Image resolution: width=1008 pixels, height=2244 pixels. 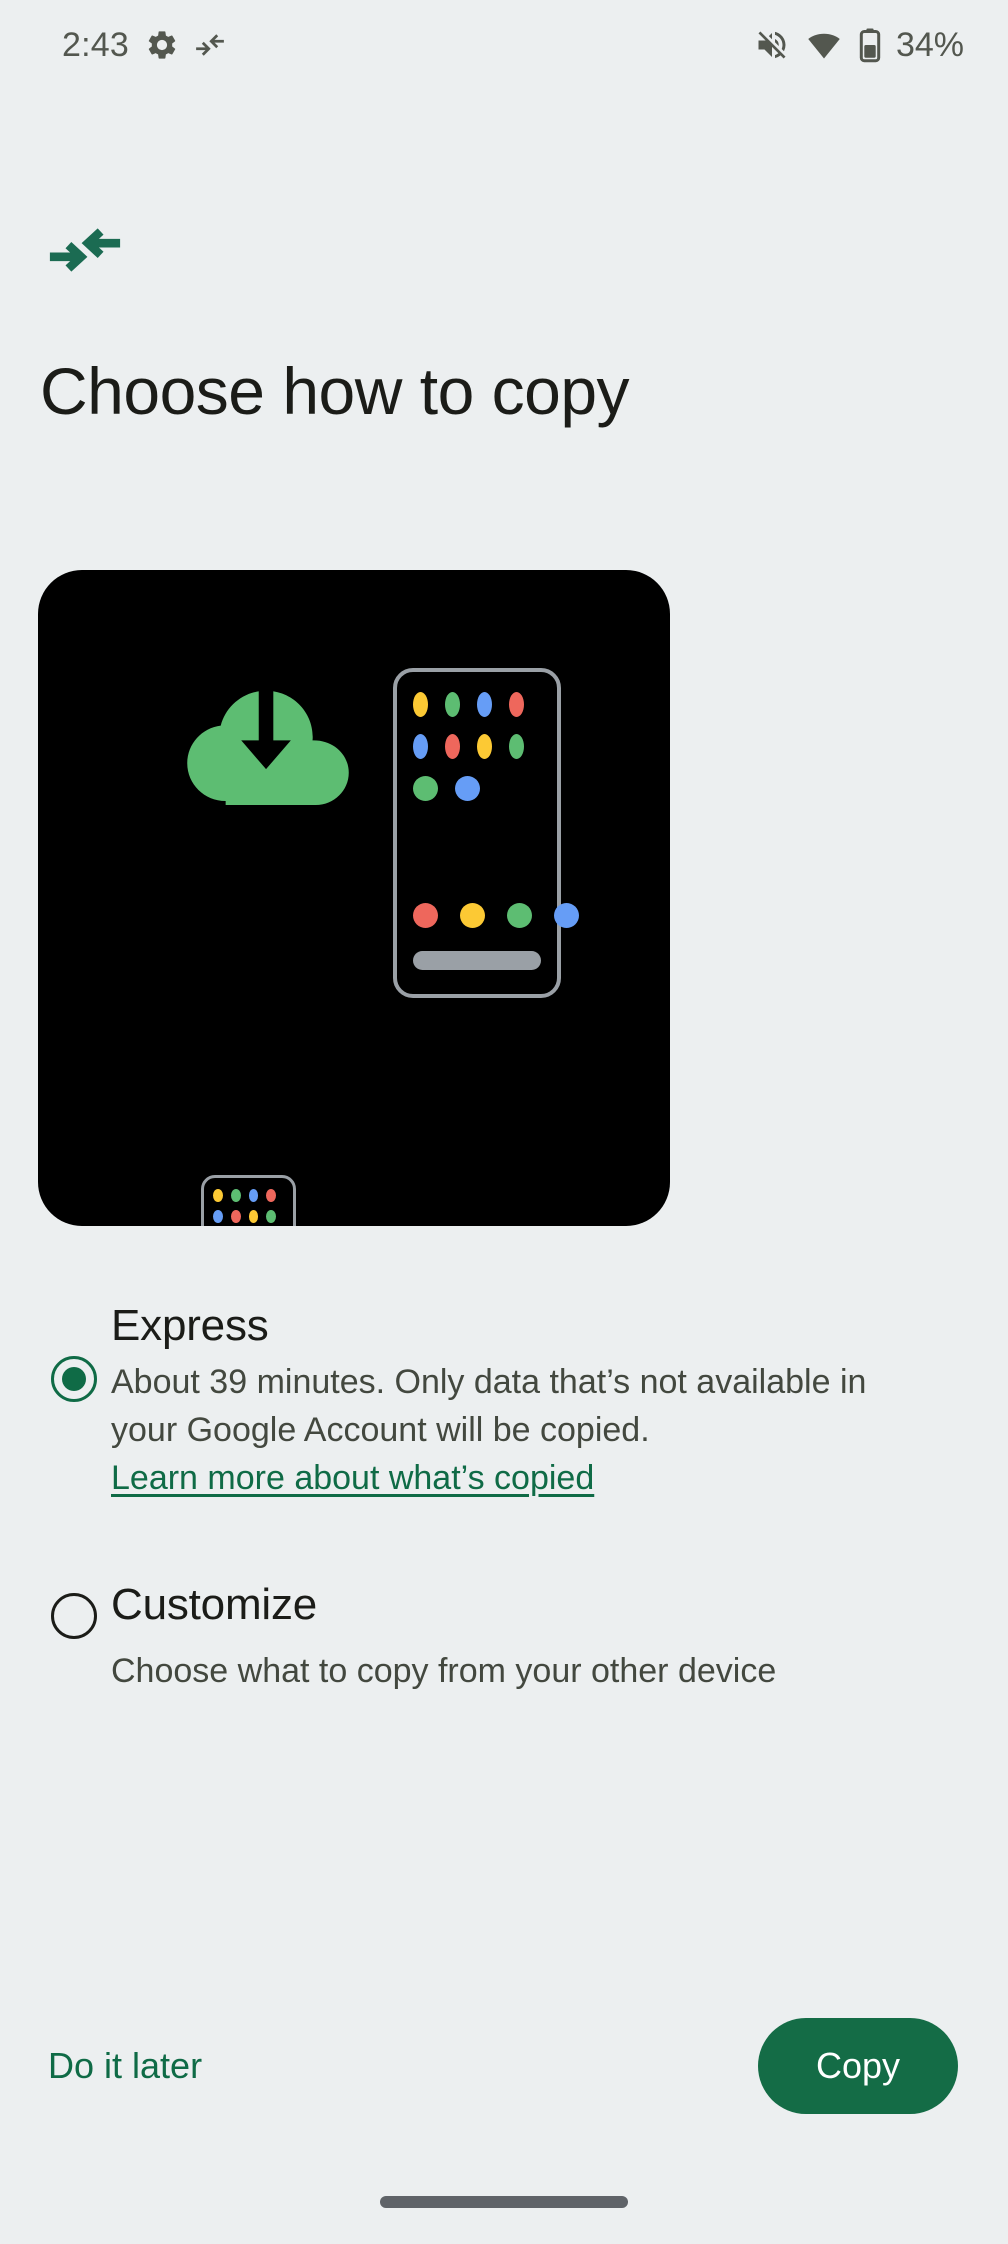 What do you see at coordinates (214, 1604) in the screenshot?
I see `option-customize-title: Customize` at bounding box center [214, 1604].